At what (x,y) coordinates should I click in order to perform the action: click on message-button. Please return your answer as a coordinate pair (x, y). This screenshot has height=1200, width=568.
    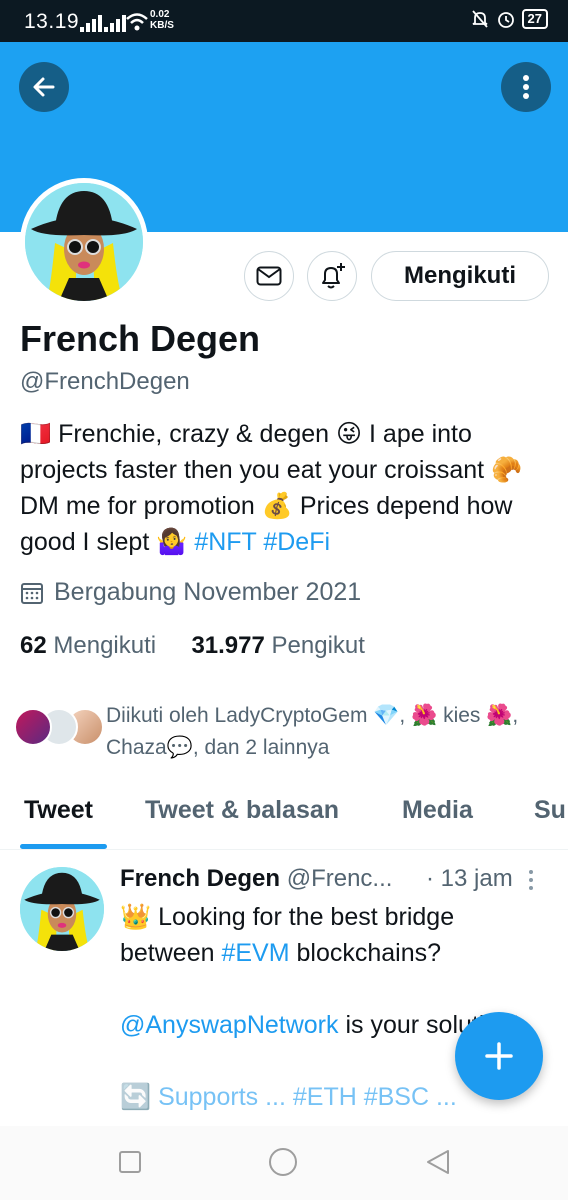
    Looking at the image, I should click on (269, 276).